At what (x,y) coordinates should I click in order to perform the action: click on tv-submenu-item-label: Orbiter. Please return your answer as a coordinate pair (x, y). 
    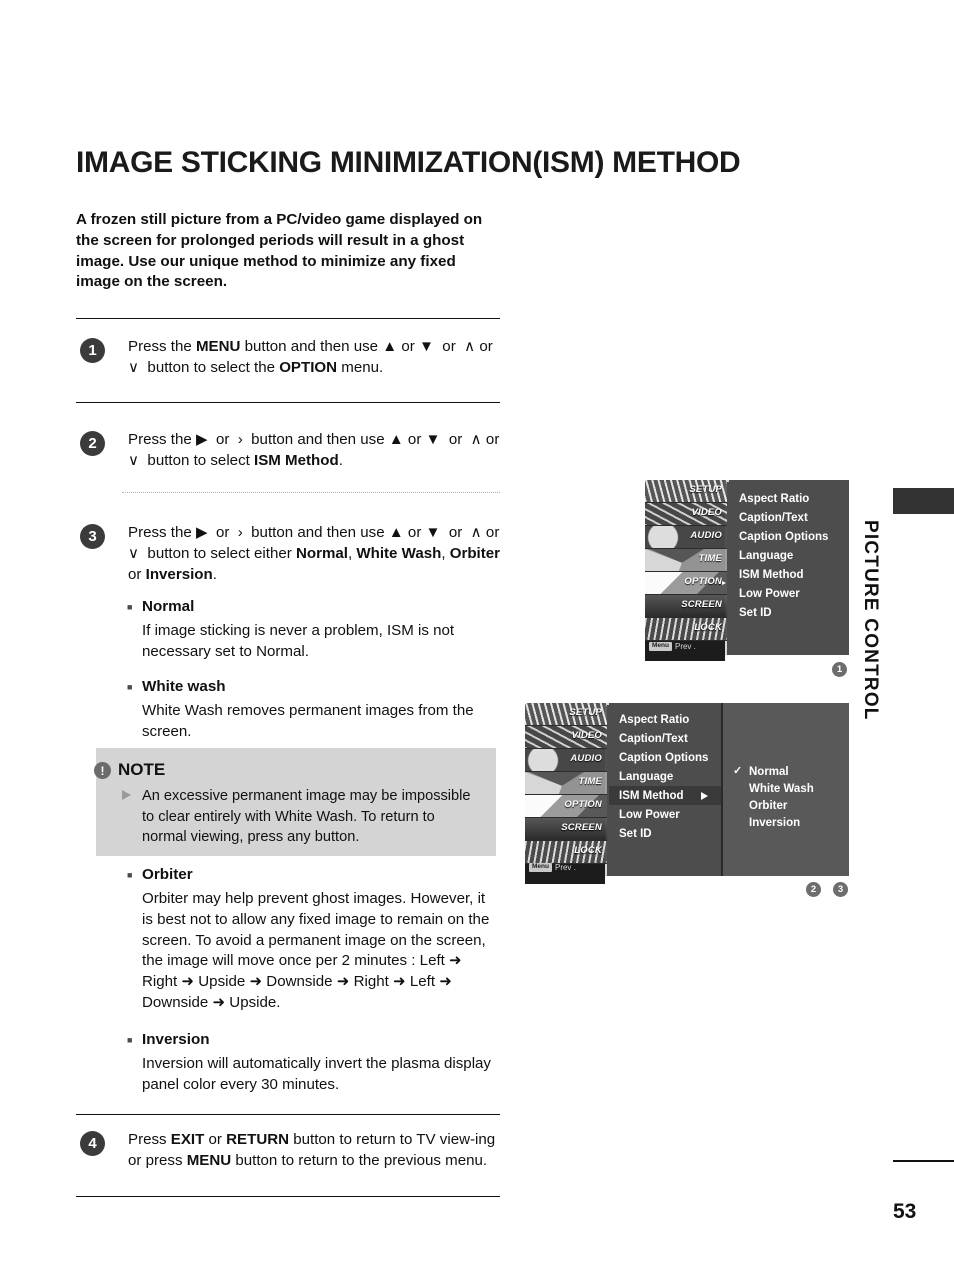
    Looking at the image, I should click on (768, 805).